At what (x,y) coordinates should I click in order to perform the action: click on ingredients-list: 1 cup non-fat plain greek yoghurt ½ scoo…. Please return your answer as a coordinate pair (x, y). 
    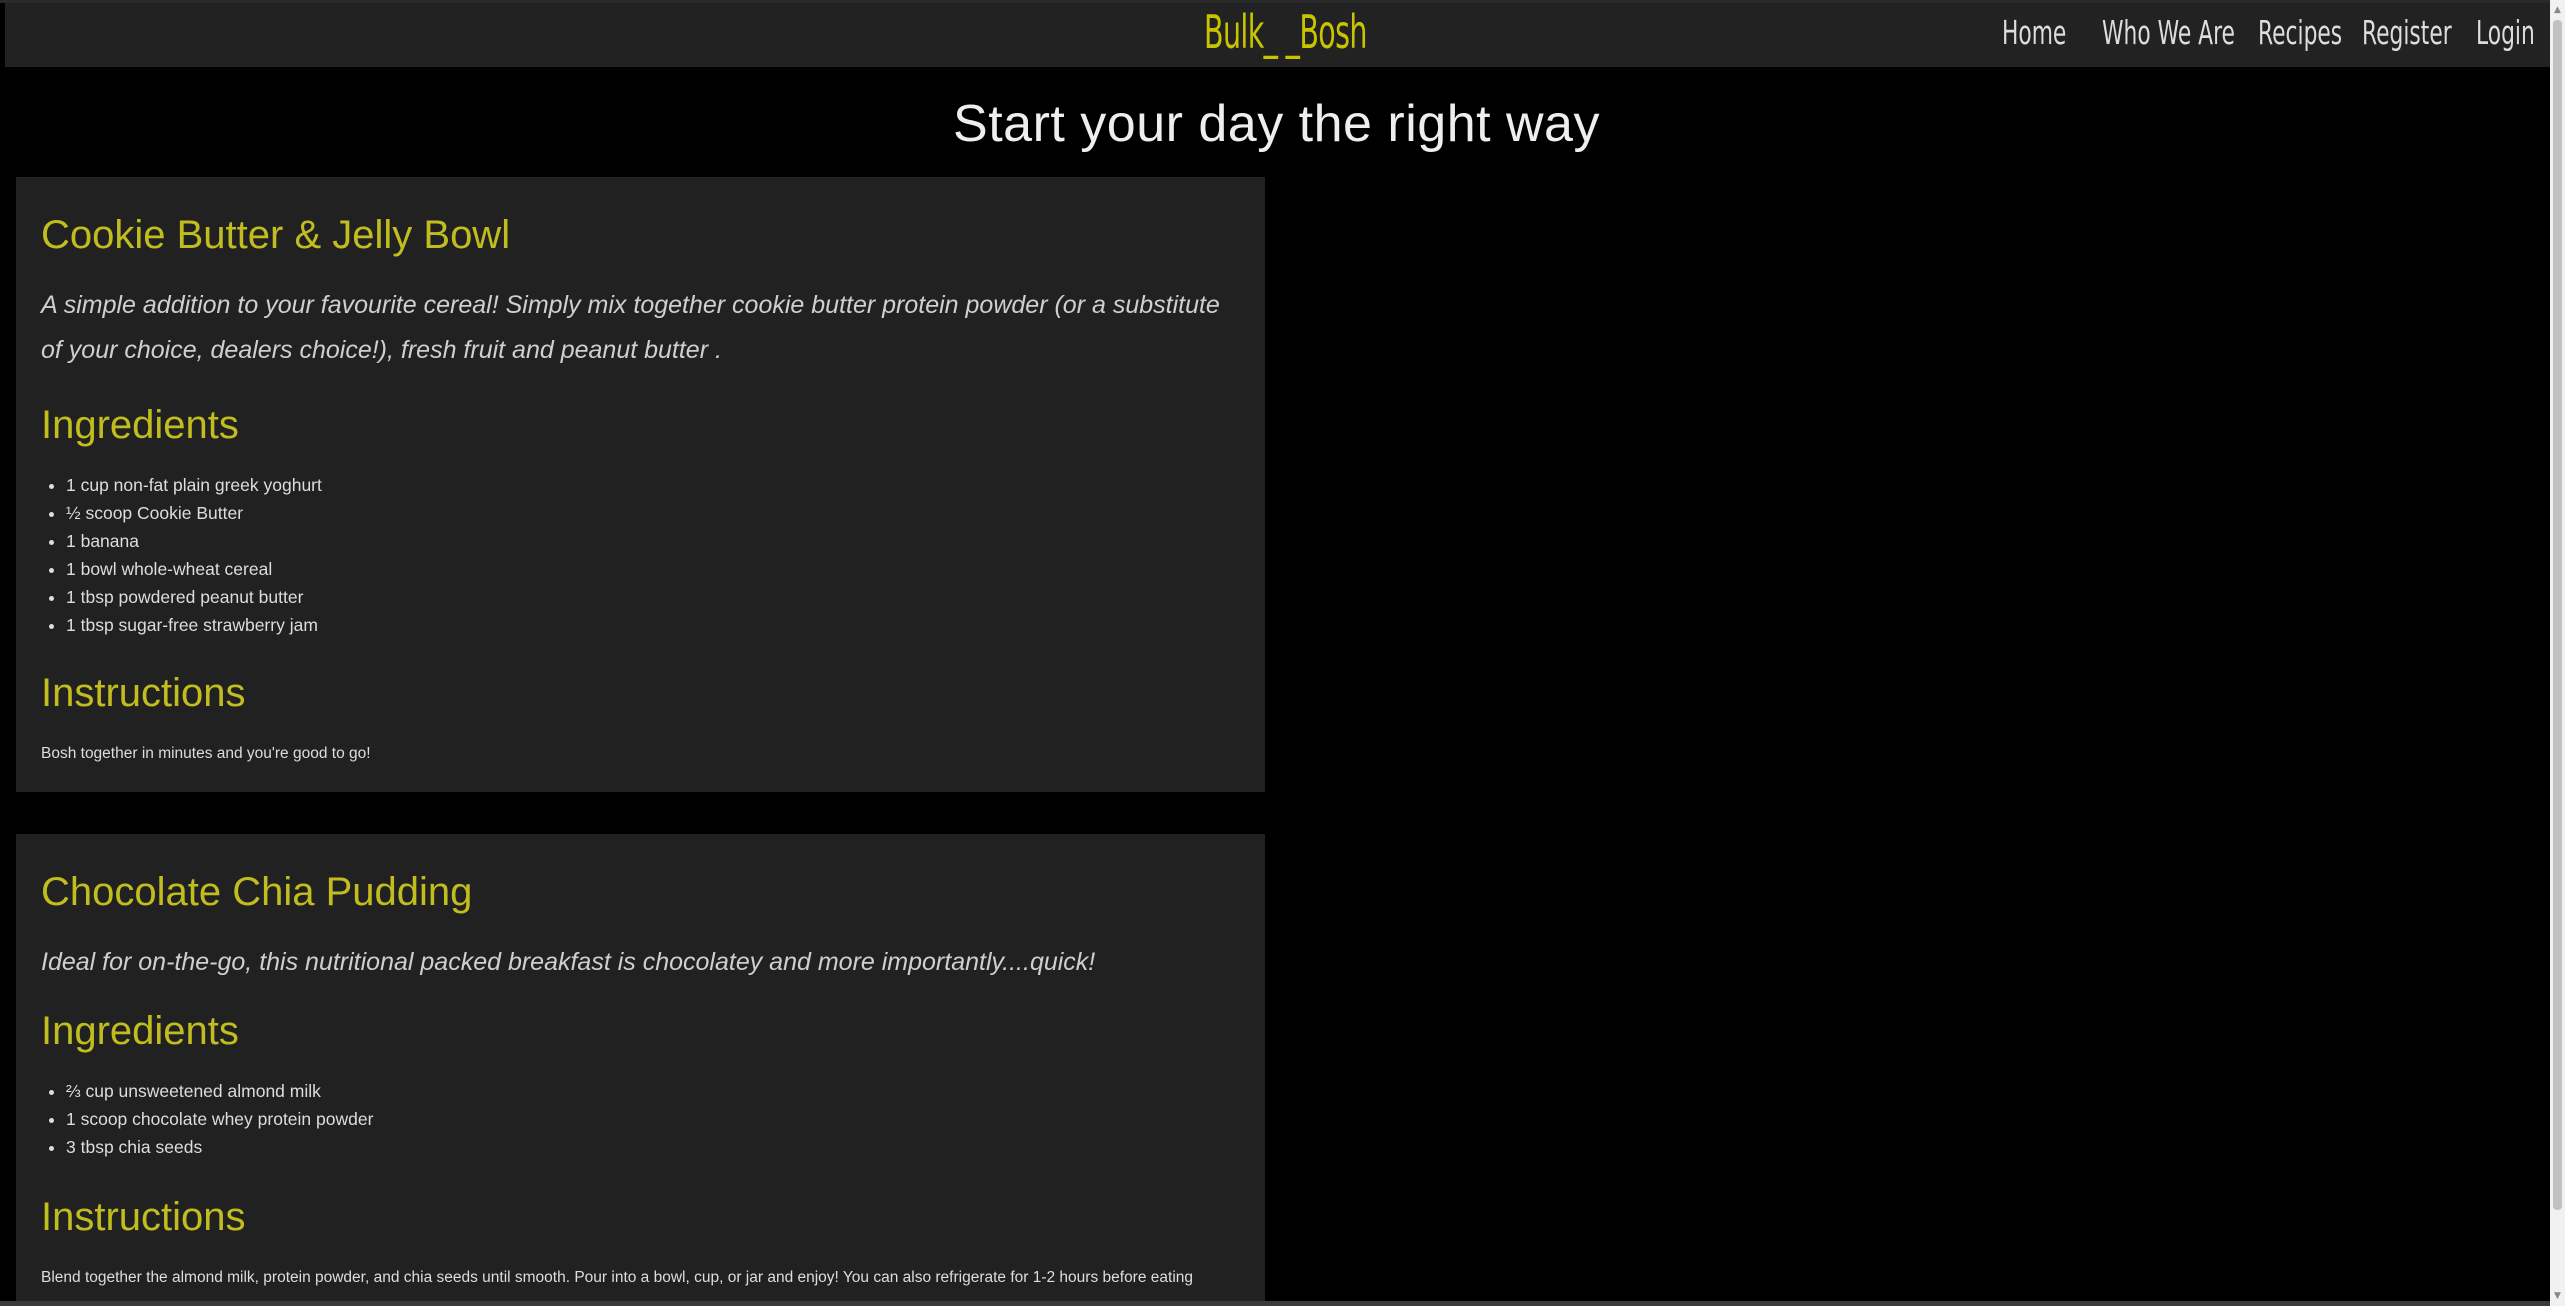
    Looking at the image, I should click on (181, 555).